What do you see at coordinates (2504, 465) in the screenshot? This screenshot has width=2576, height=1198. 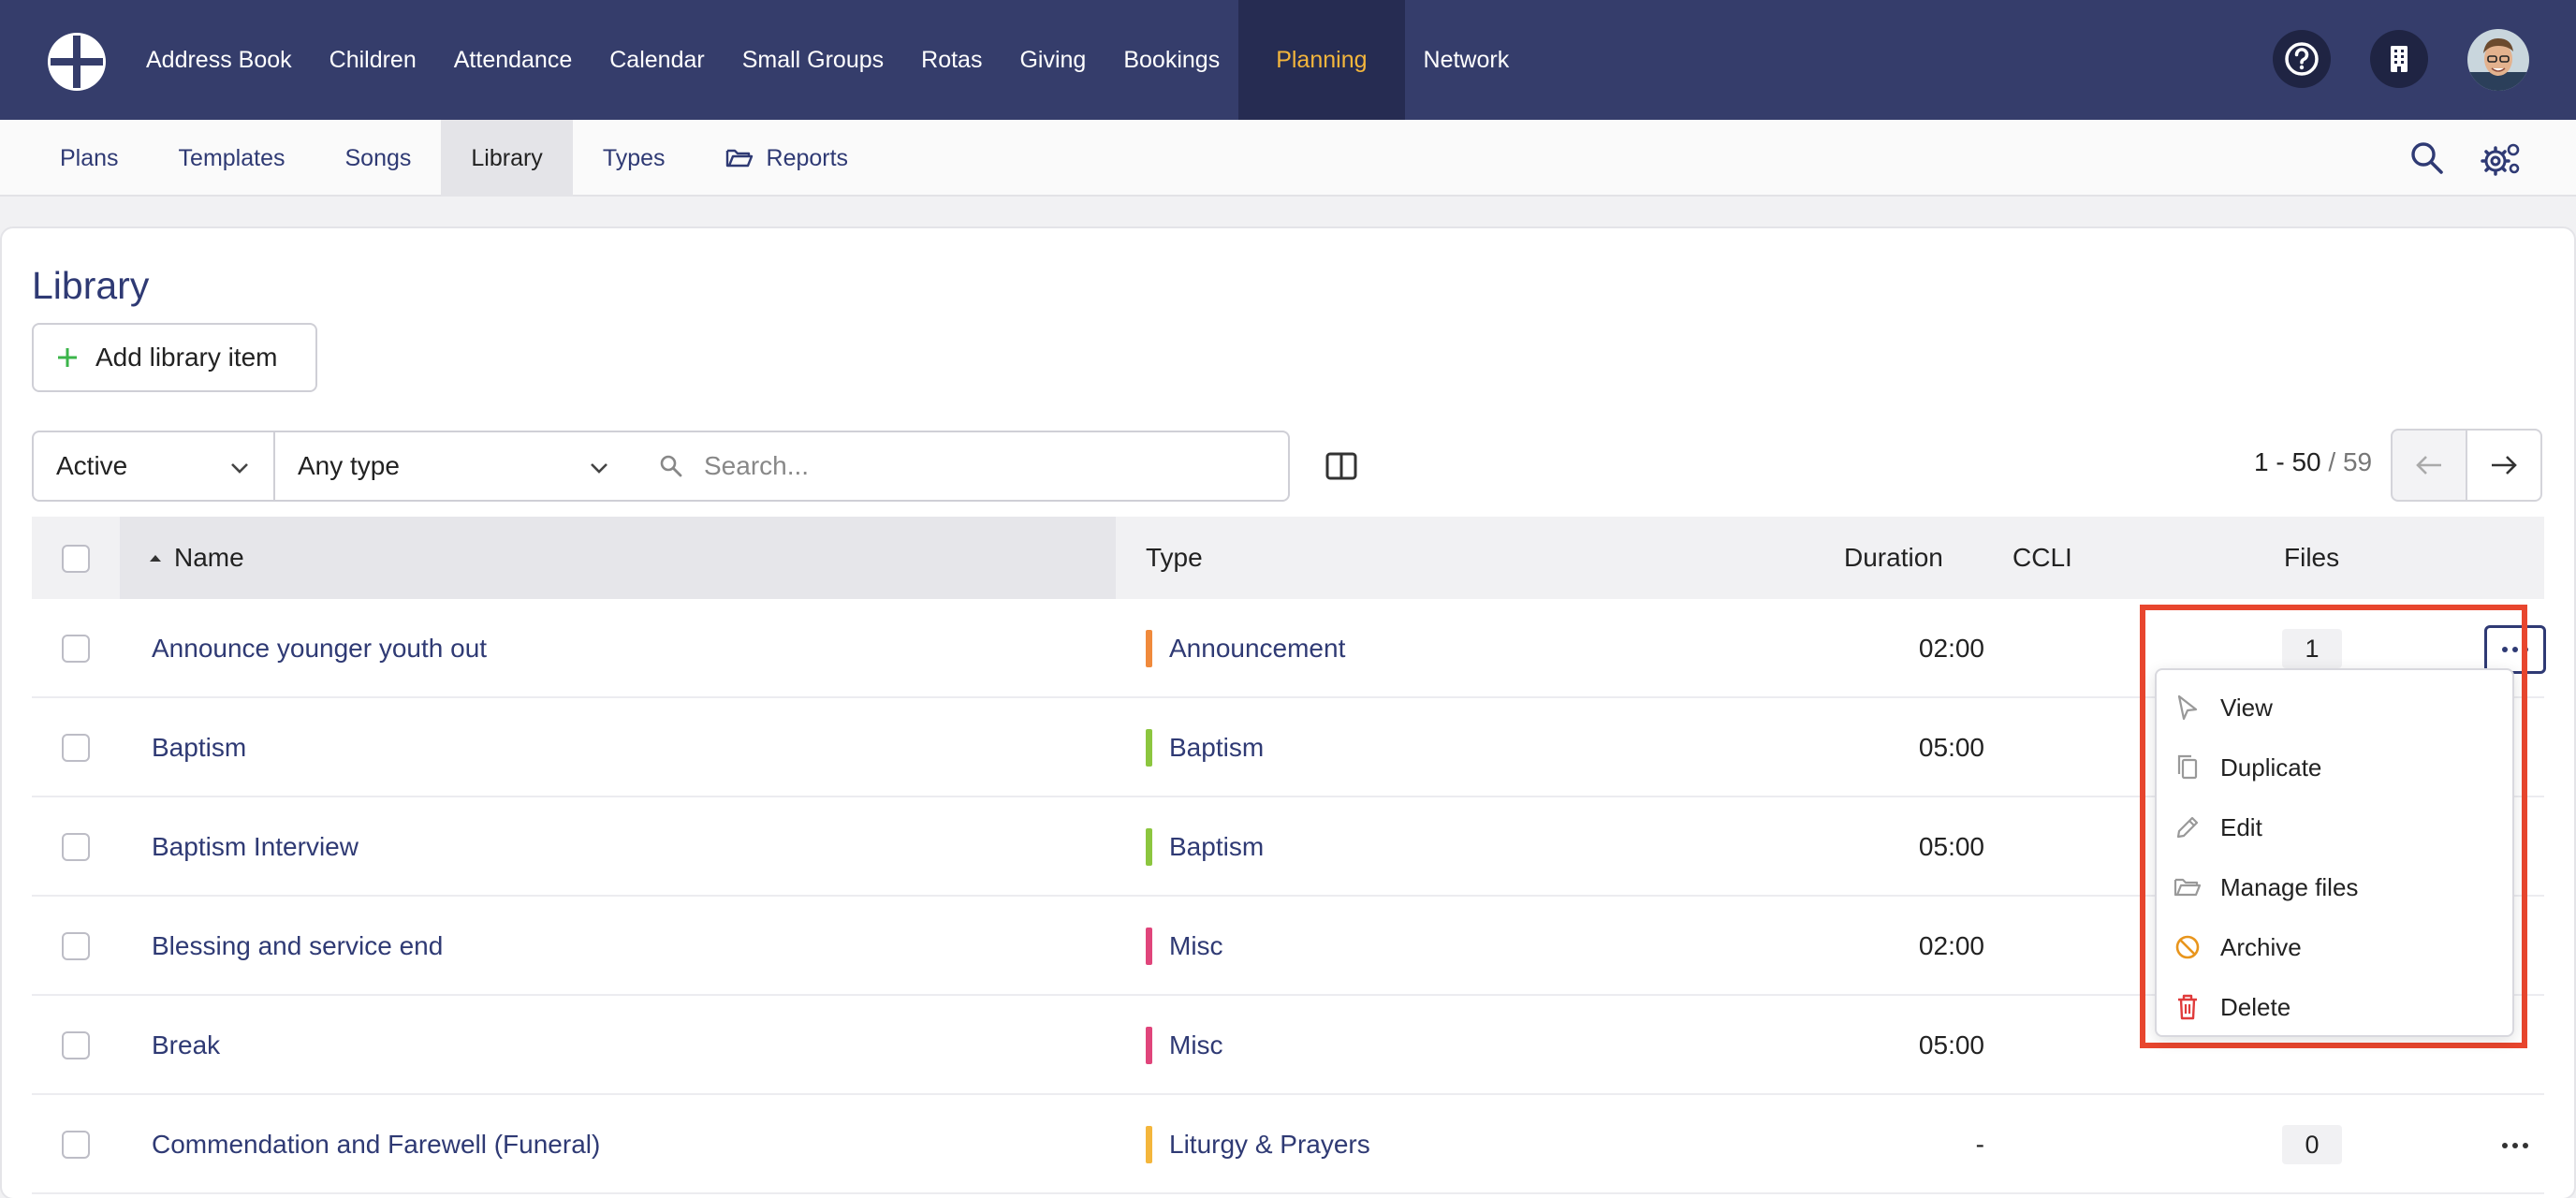 I see `next-page-button` at bounding box center [2504, 465].